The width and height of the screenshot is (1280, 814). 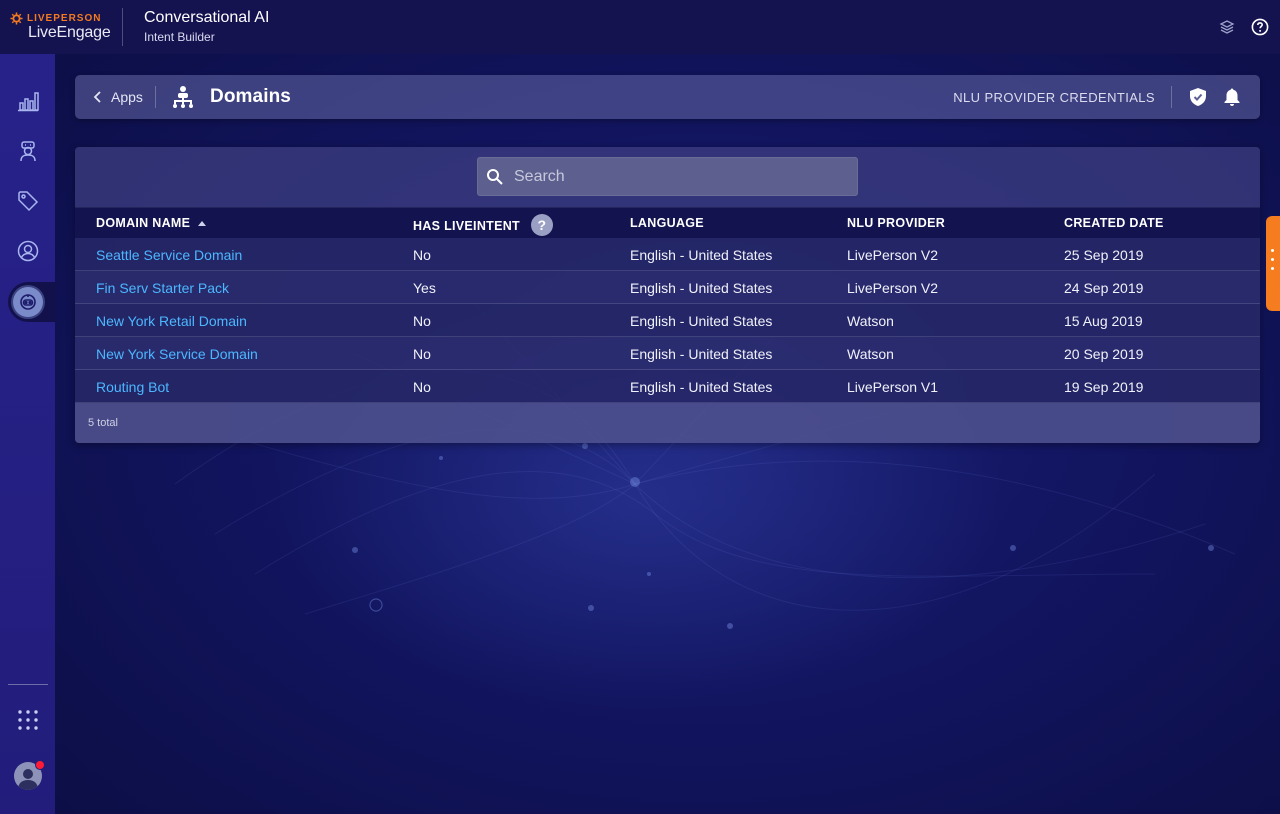 What do you see at coordinates (466, 226) in the screenshot?
I see `column-label: HAS LIVEINTENT` at bounding box center [466, 226].